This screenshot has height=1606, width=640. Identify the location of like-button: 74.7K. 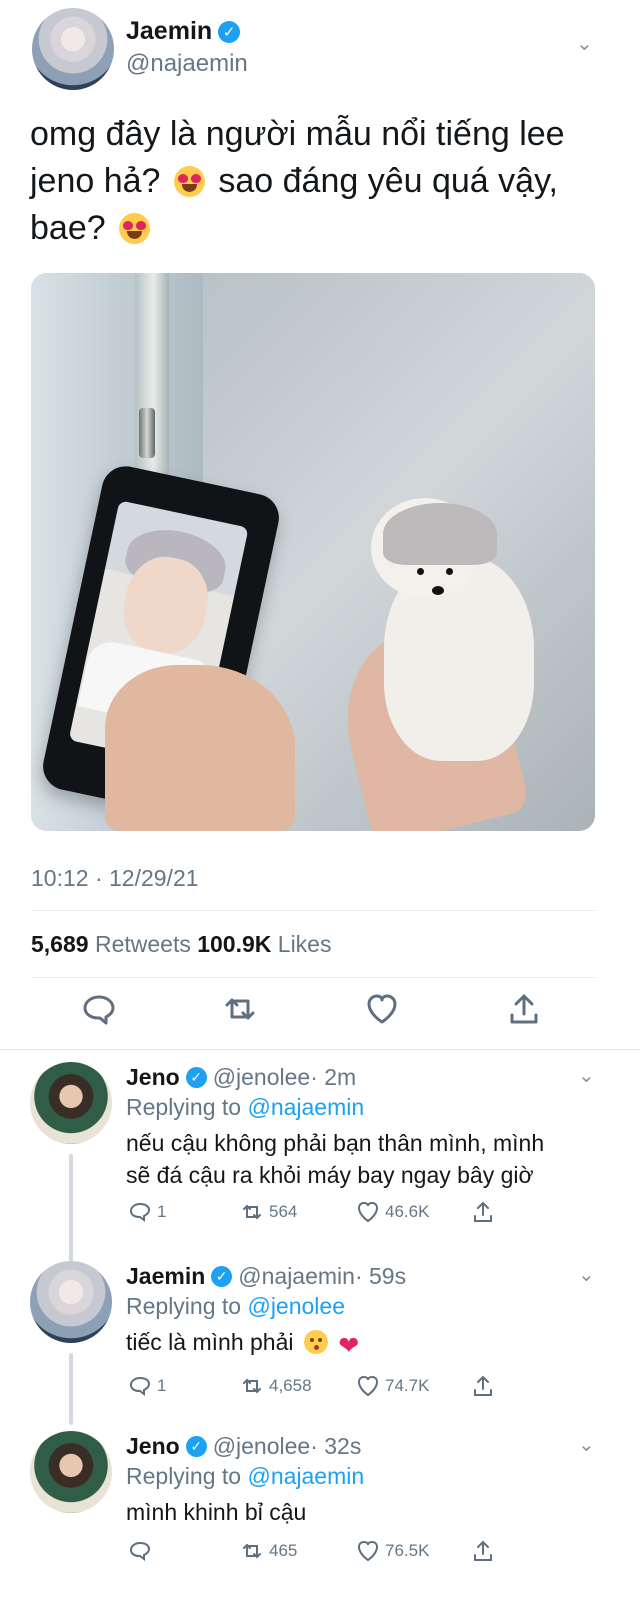
(392, 1386).